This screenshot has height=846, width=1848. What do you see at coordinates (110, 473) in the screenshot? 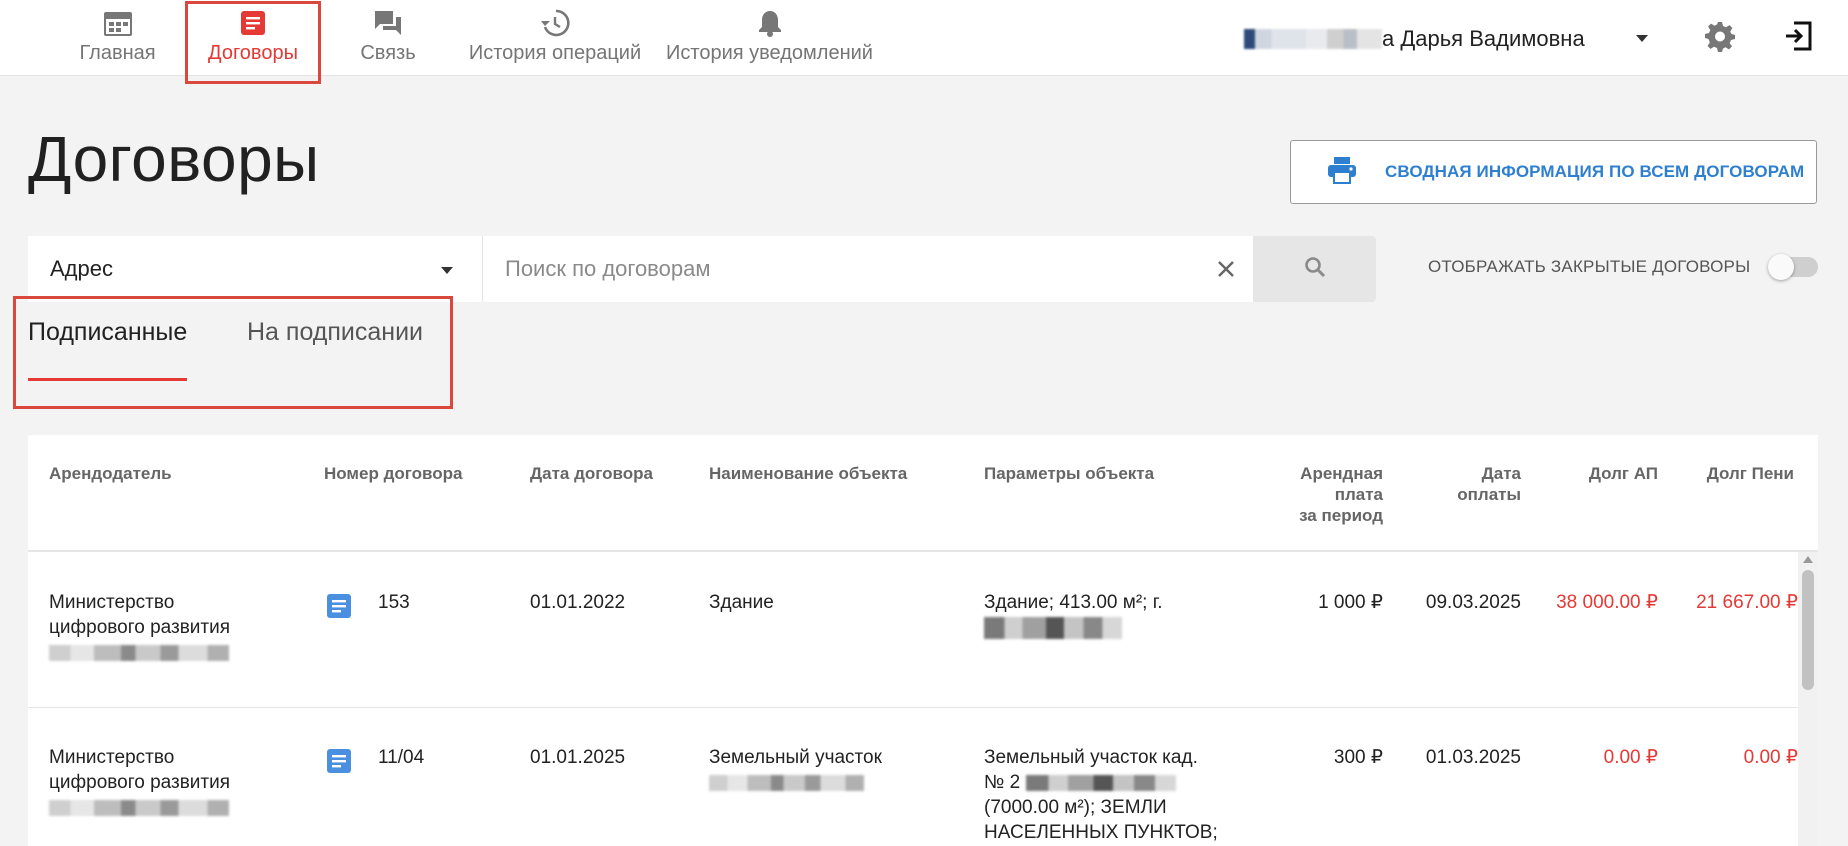
I see `col-landlord: Арендодатель` at bounding box center [110, 473].